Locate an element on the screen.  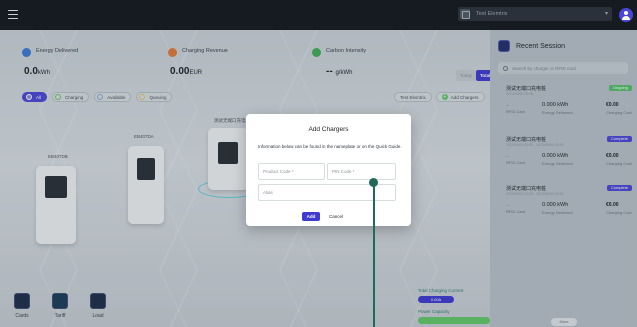
pointer-line is located at coordinates (374, 254).